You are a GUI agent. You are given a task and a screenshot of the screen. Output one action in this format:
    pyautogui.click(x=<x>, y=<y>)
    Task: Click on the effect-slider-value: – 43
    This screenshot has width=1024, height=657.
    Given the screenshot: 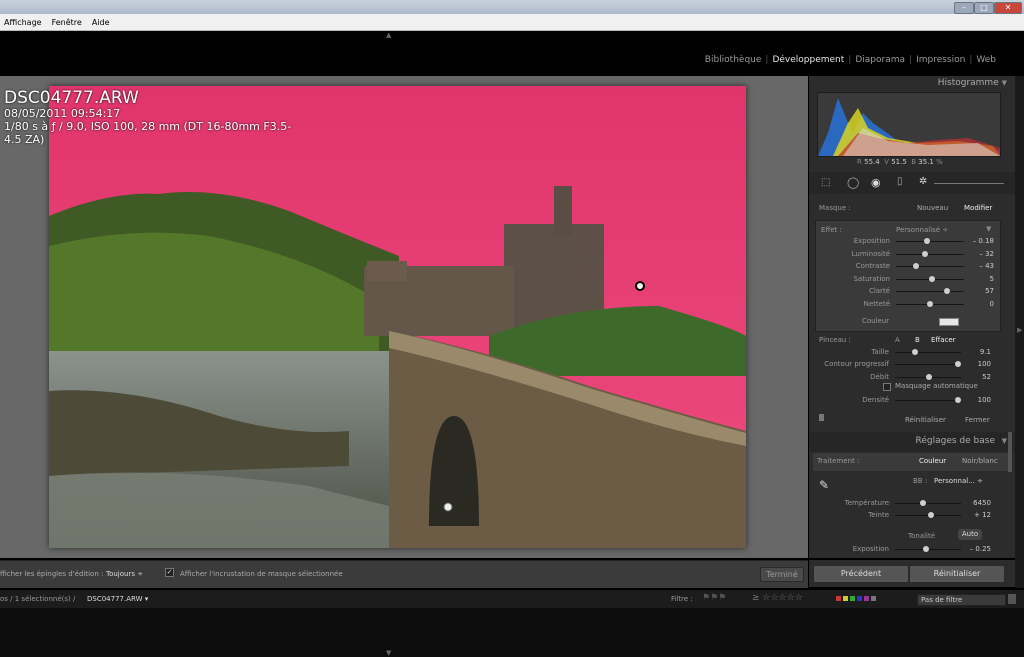 What is the action you would take?
    pyautogui.click(x=979, y=266)
    